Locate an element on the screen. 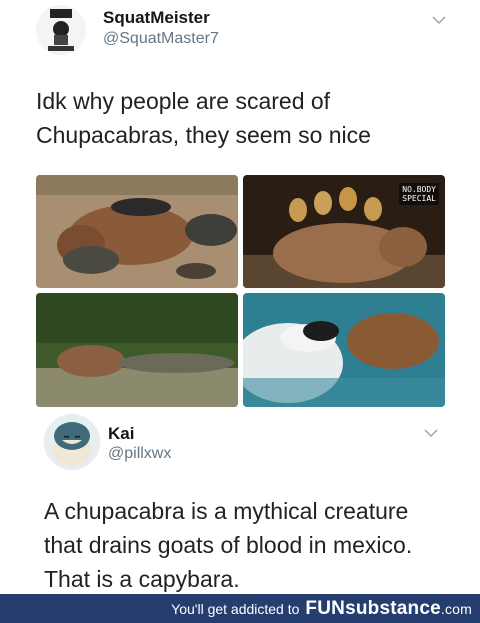 The width and height of the screenshot is (480, 623). display-name: SquatMeister is located at coordinates (156, 18).